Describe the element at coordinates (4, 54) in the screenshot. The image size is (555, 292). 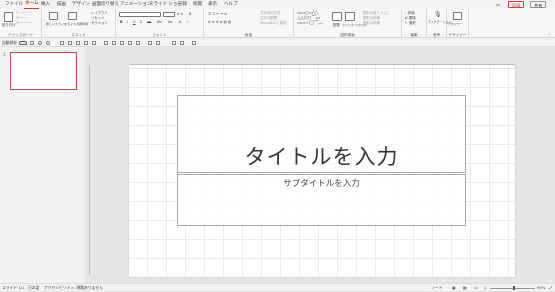
I see `slide-thumbnail-number: 1` at that location.